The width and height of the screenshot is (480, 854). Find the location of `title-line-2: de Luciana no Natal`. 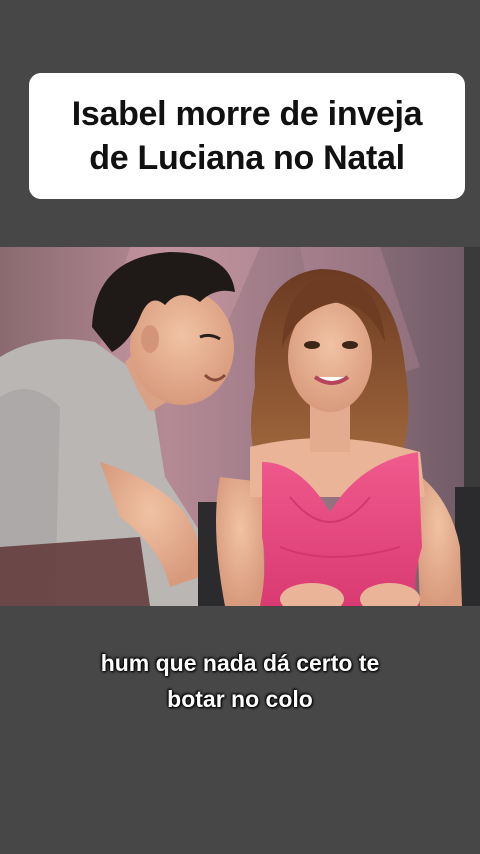

title-line-2: de Luciana no Natal is located at coordinates (247, 158).